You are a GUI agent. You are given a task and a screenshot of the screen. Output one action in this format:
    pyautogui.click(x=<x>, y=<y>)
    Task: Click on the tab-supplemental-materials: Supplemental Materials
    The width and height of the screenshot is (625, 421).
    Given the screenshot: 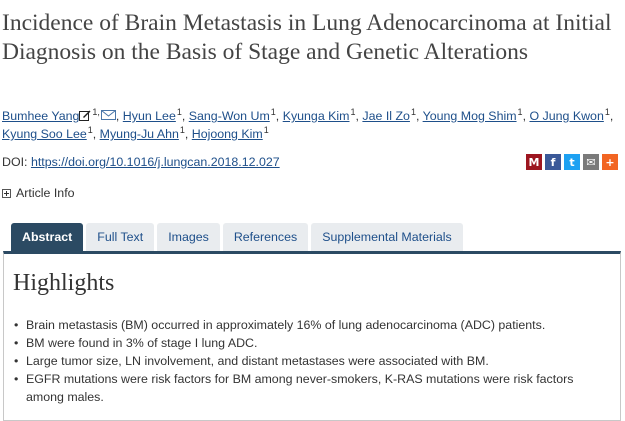 What is the action you would take?
    pyautogui.click(x=387, y=237)
    